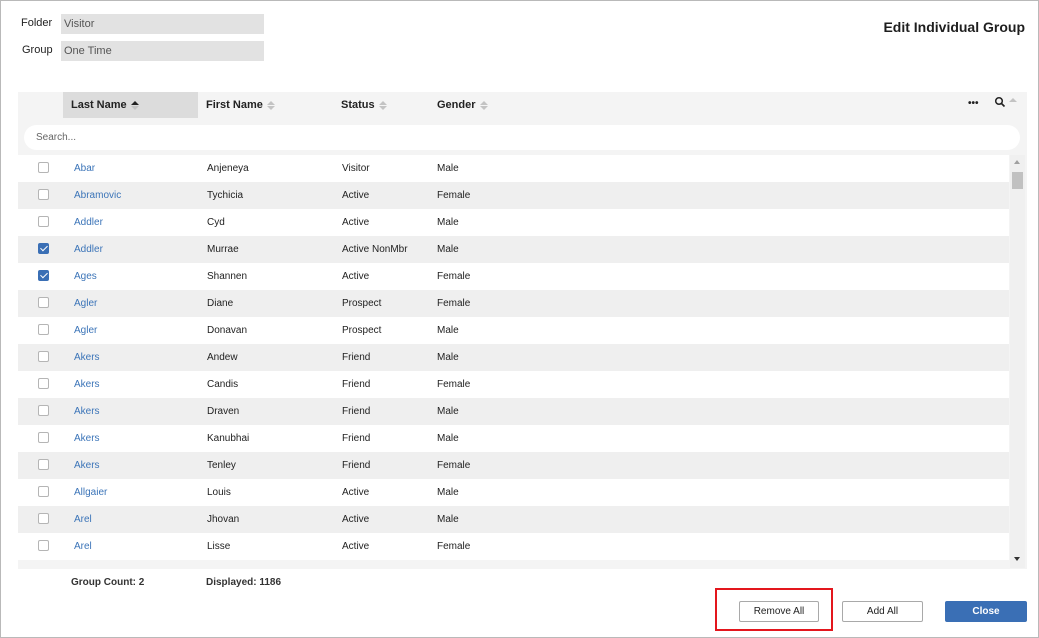  I want to click on cell-first-name: Draven, so click(223, 411).